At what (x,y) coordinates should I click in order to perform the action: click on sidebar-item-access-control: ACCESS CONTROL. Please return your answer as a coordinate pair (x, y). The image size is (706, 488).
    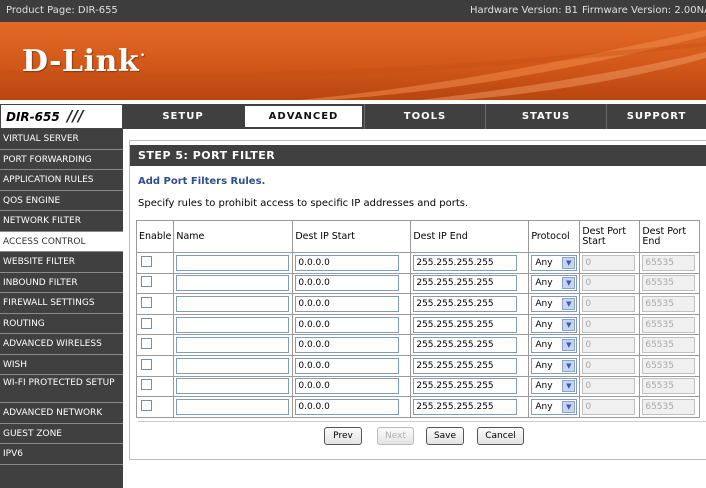
    Looking at the image, I should click on (61, 241).